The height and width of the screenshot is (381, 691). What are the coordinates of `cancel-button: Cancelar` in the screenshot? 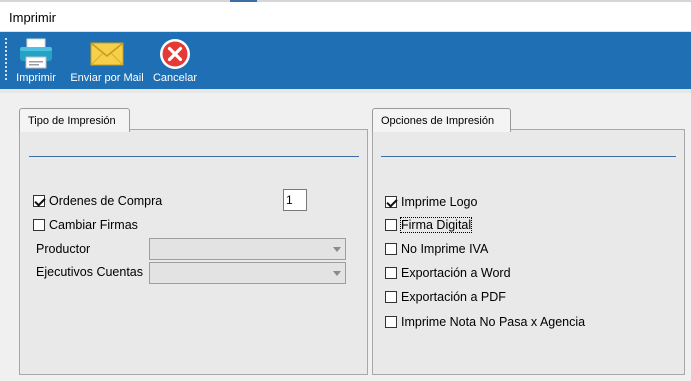 It's located at (175, 61).